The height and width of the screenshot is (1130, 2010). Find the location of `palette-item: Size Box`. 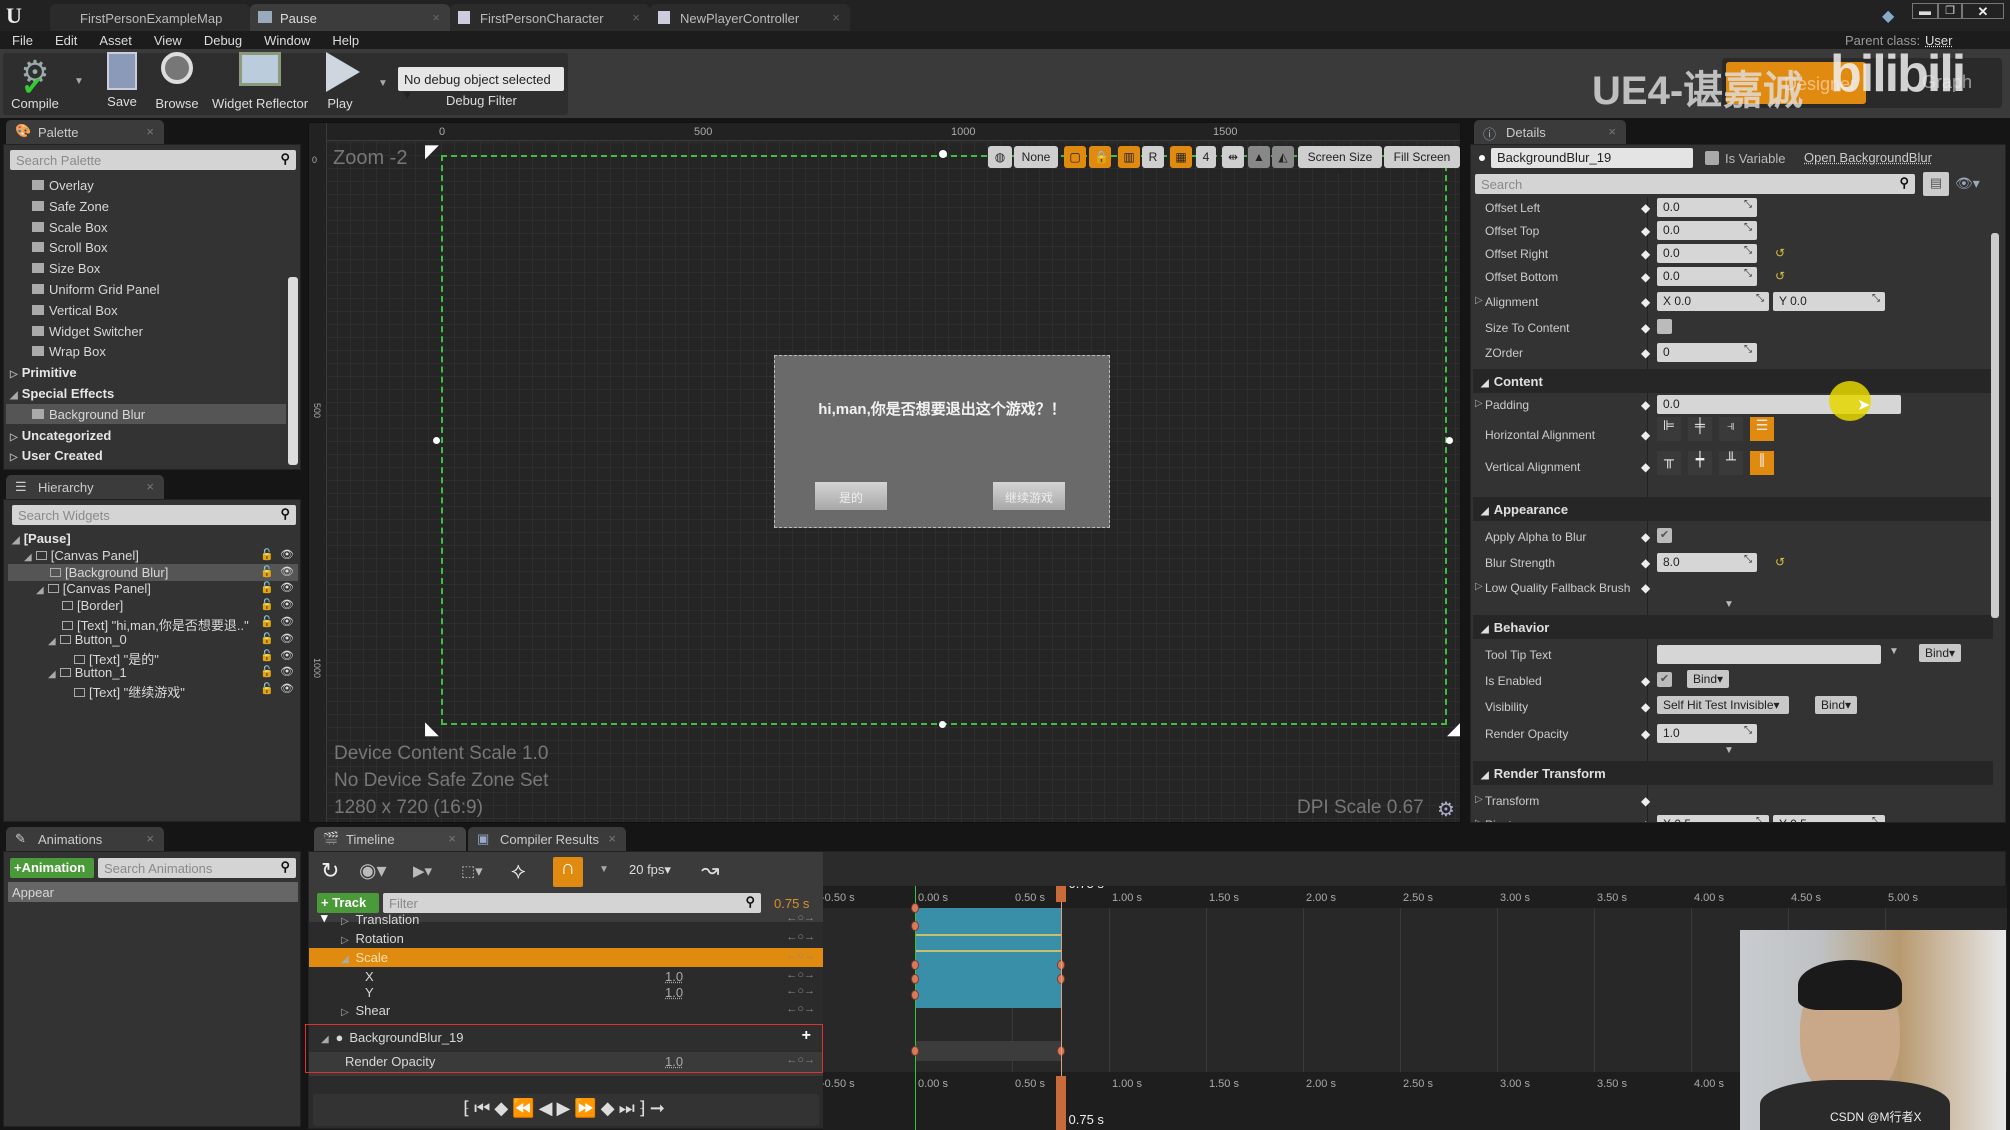

palette-item: Size Box is located at coordinates (146, 268).